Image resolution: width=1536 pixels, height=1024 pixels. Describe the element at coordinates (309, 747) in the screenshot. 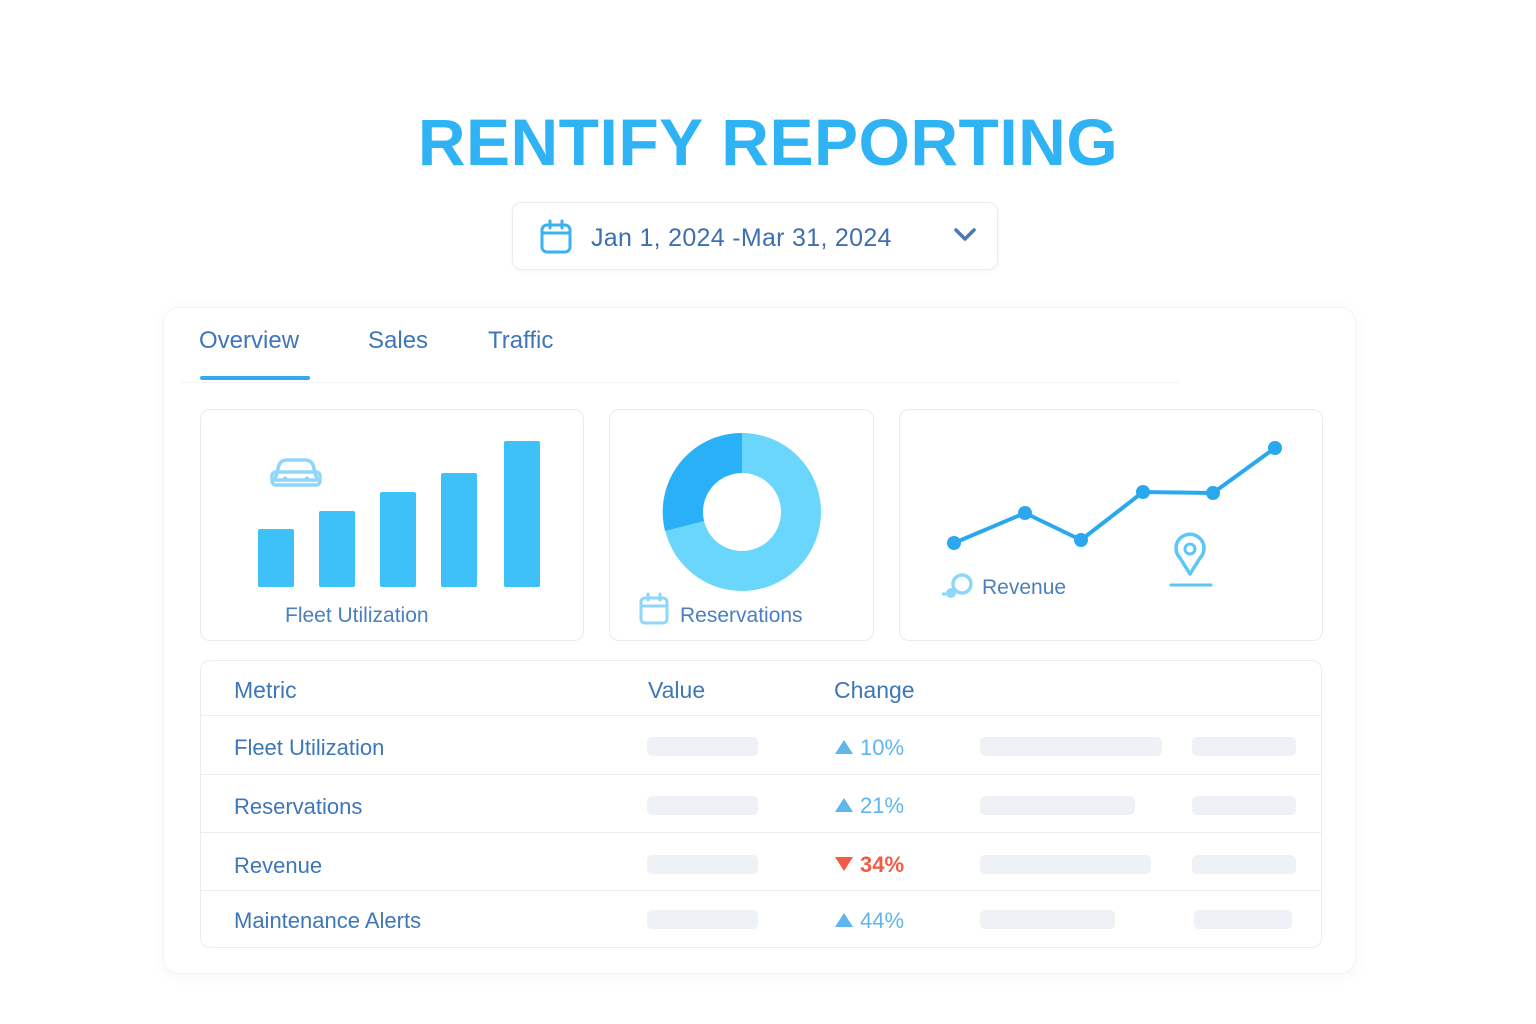

I see `table-row-metric: Fleet Utilization` at that location.